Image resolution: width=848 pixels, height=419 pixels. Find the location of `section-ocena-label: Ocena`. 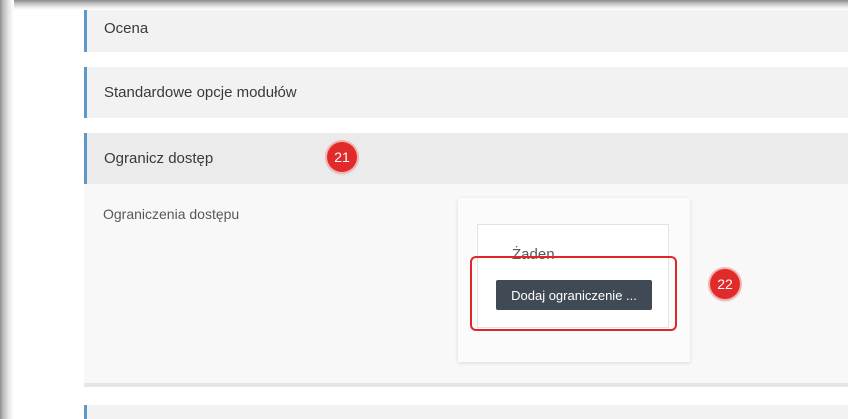

section-ocena-label: Ocena is located at coordinates (126, 28).